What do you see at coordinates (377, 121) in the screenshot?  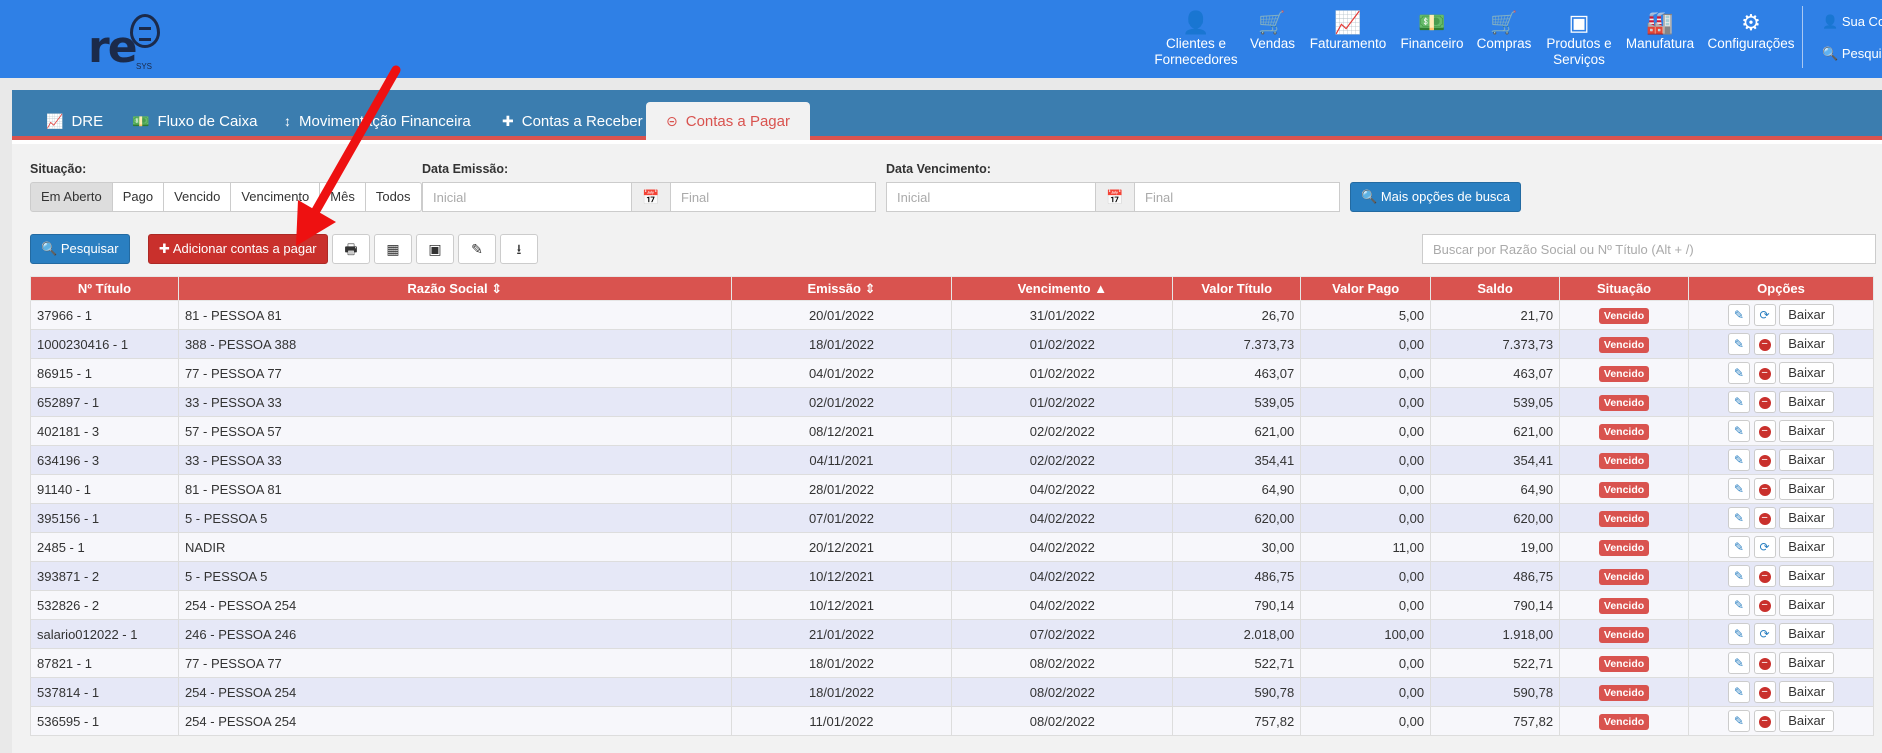 I see `tab-movimentacao: ↕ Movimentação Financeira` at bounding box center [377, 121].